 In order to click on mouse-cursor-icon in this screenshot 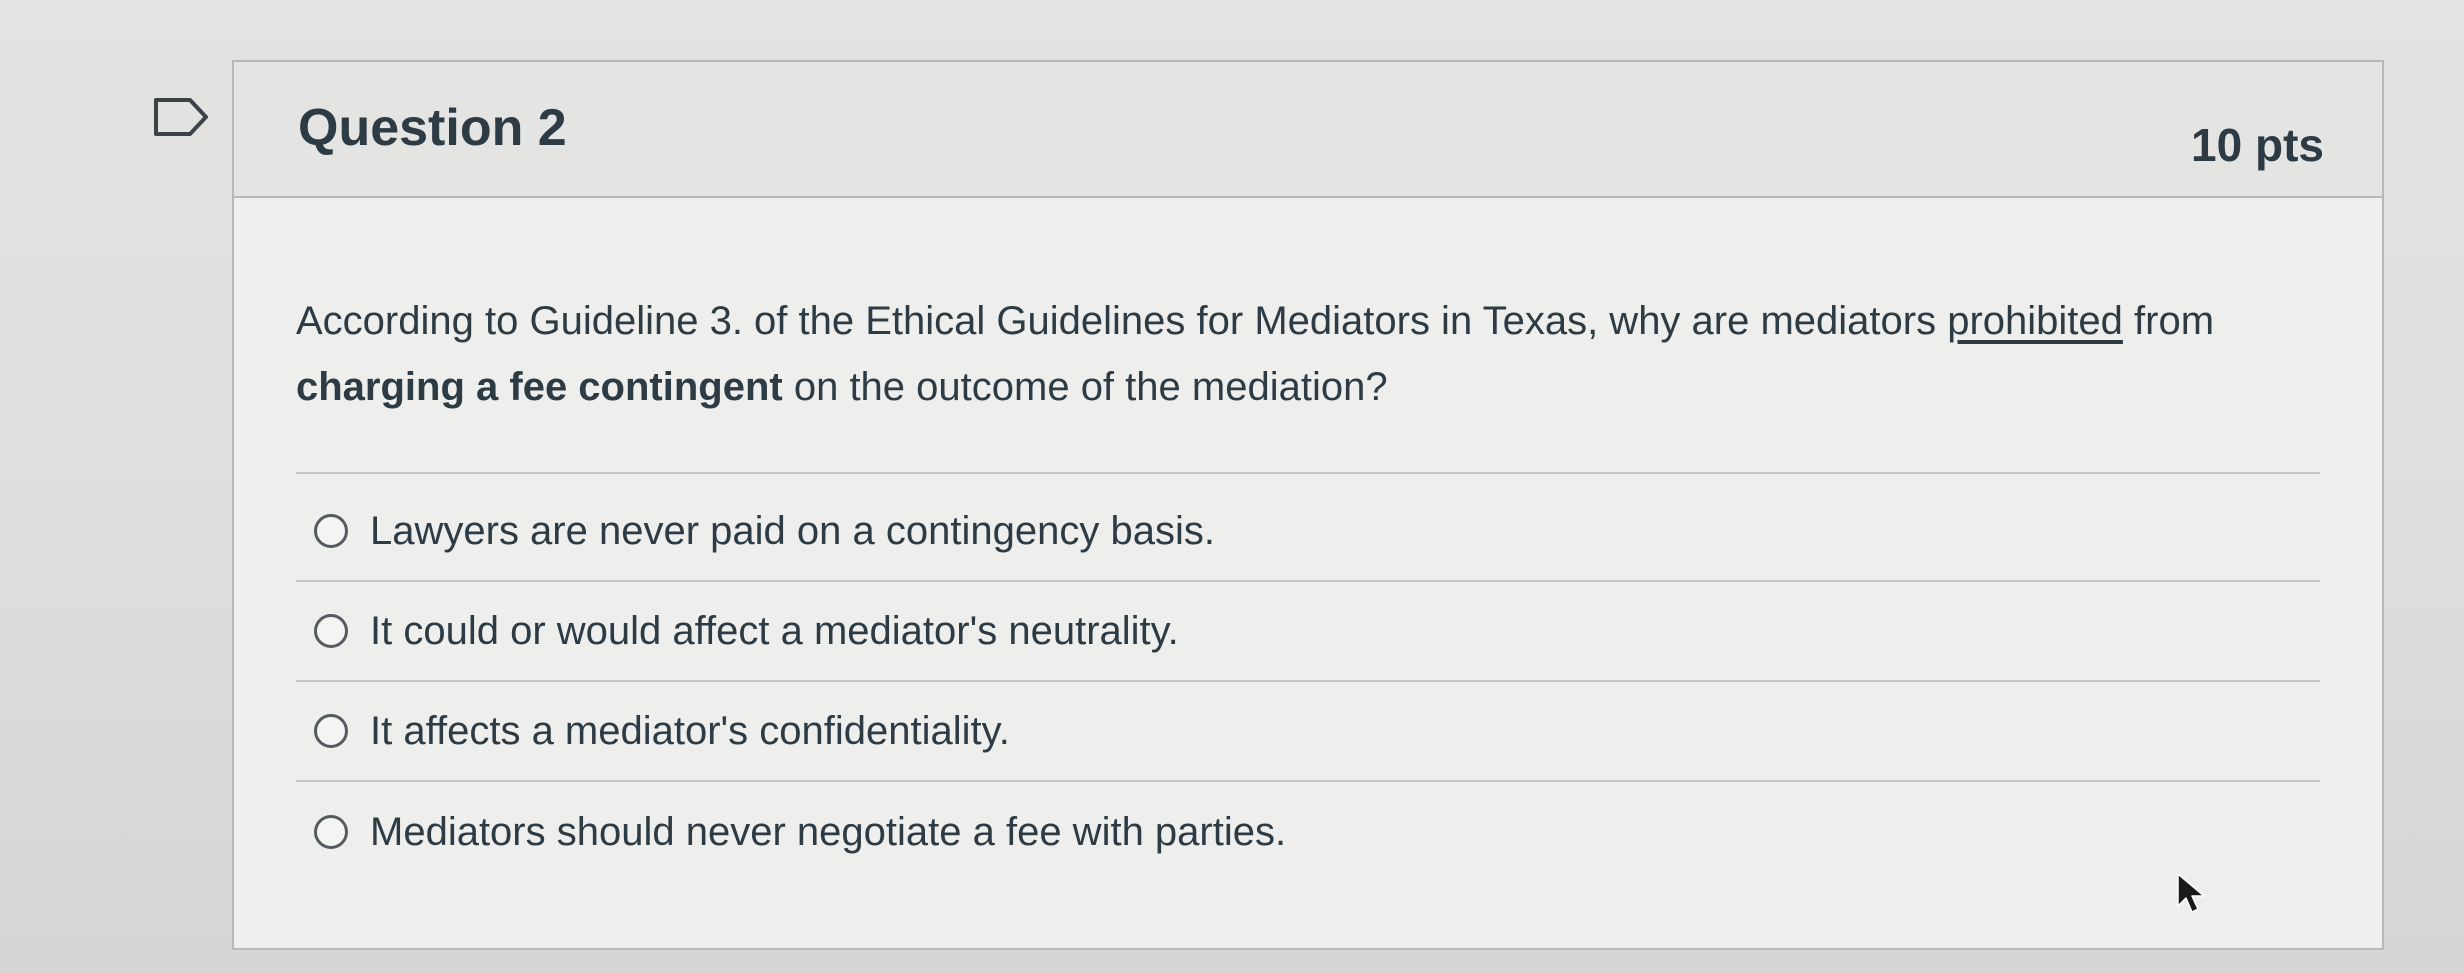, I will do `click(2191, 893)`.